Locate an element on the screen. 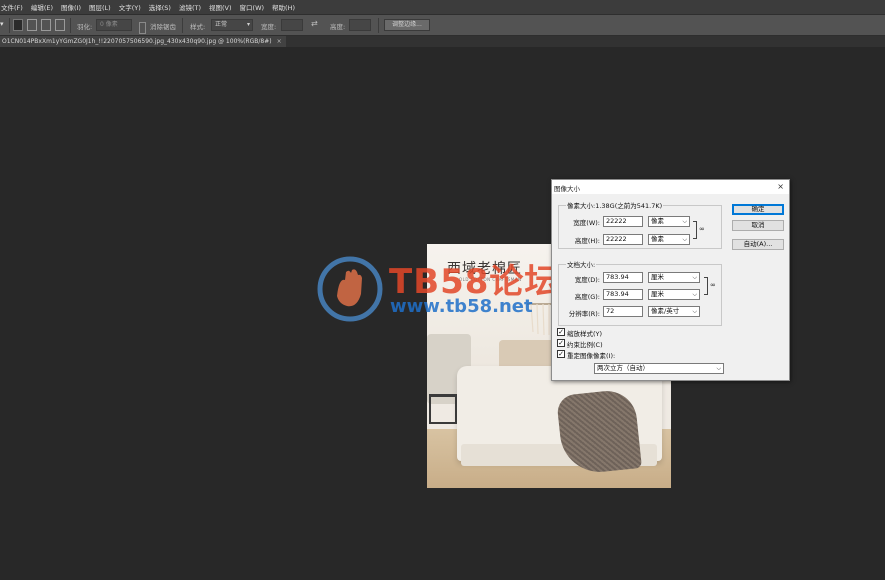  height-label: 高度: is located at coordinates (338, 27).